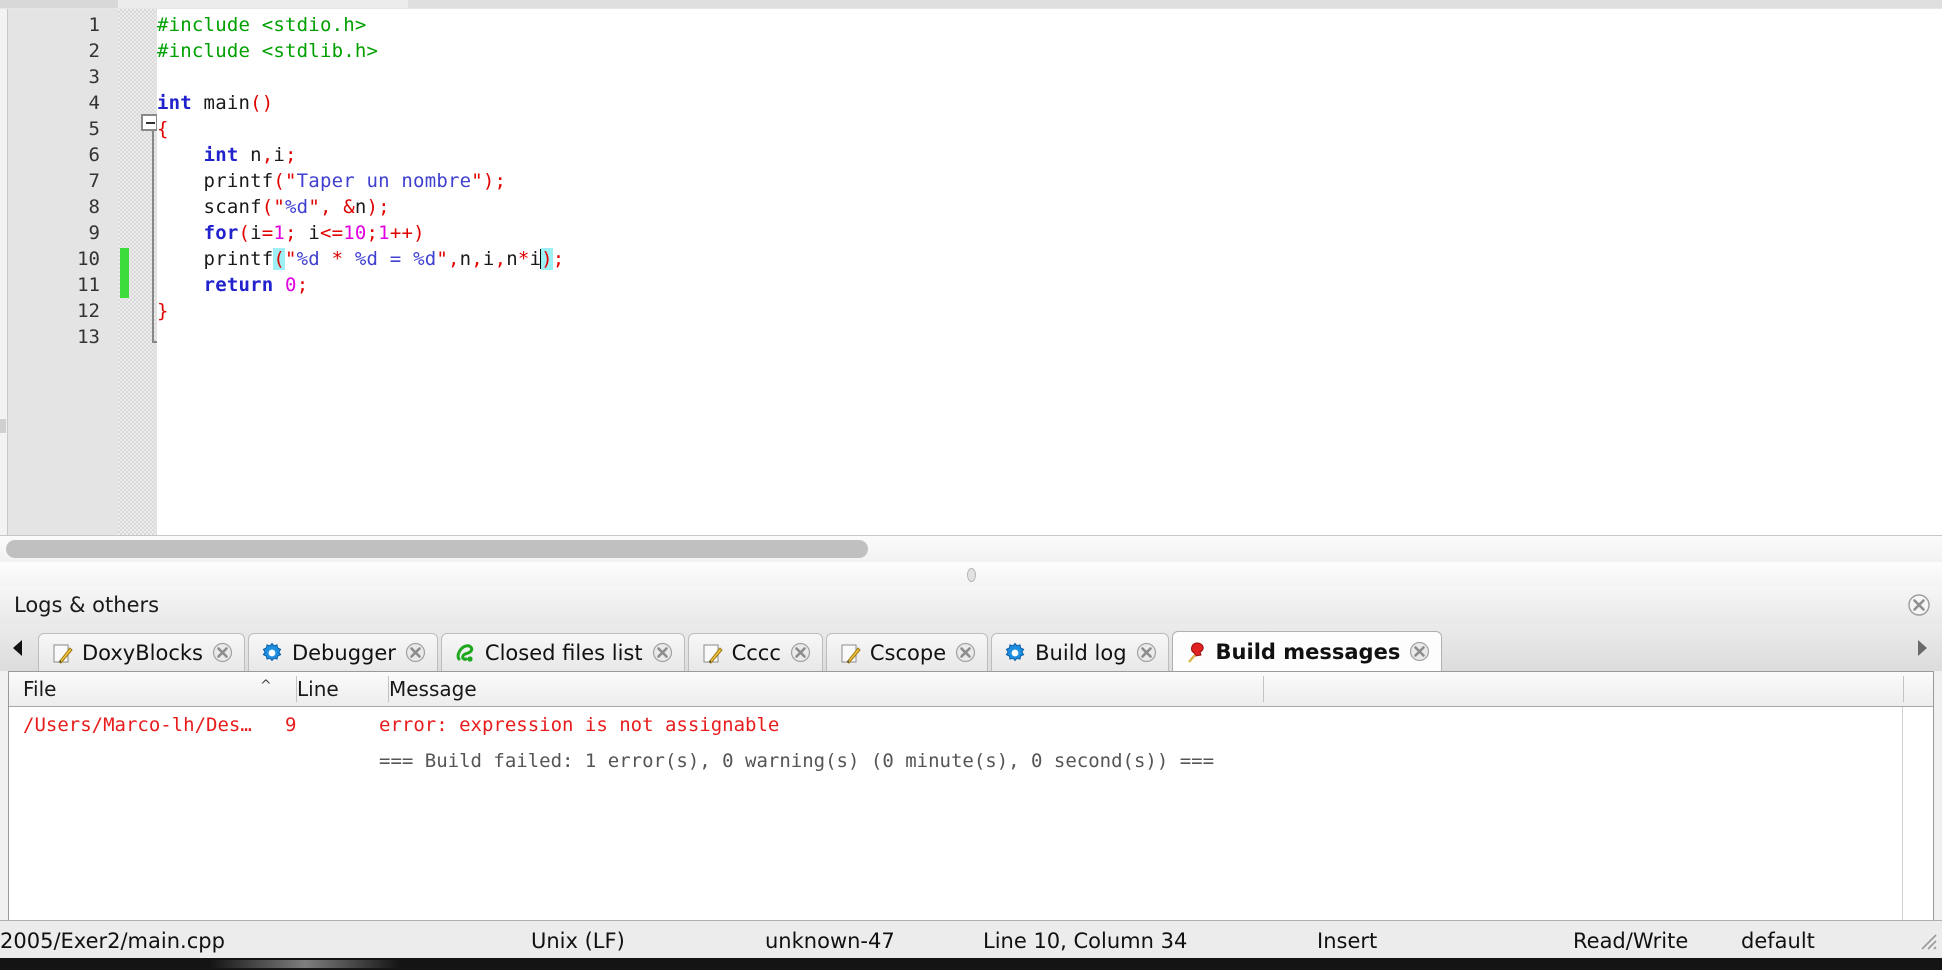 This screenshot has height=970, width=1942. Describe the element at coordinates (1347, 941) in the screenshot. I see `status-insert-mode: Insert` at that location.